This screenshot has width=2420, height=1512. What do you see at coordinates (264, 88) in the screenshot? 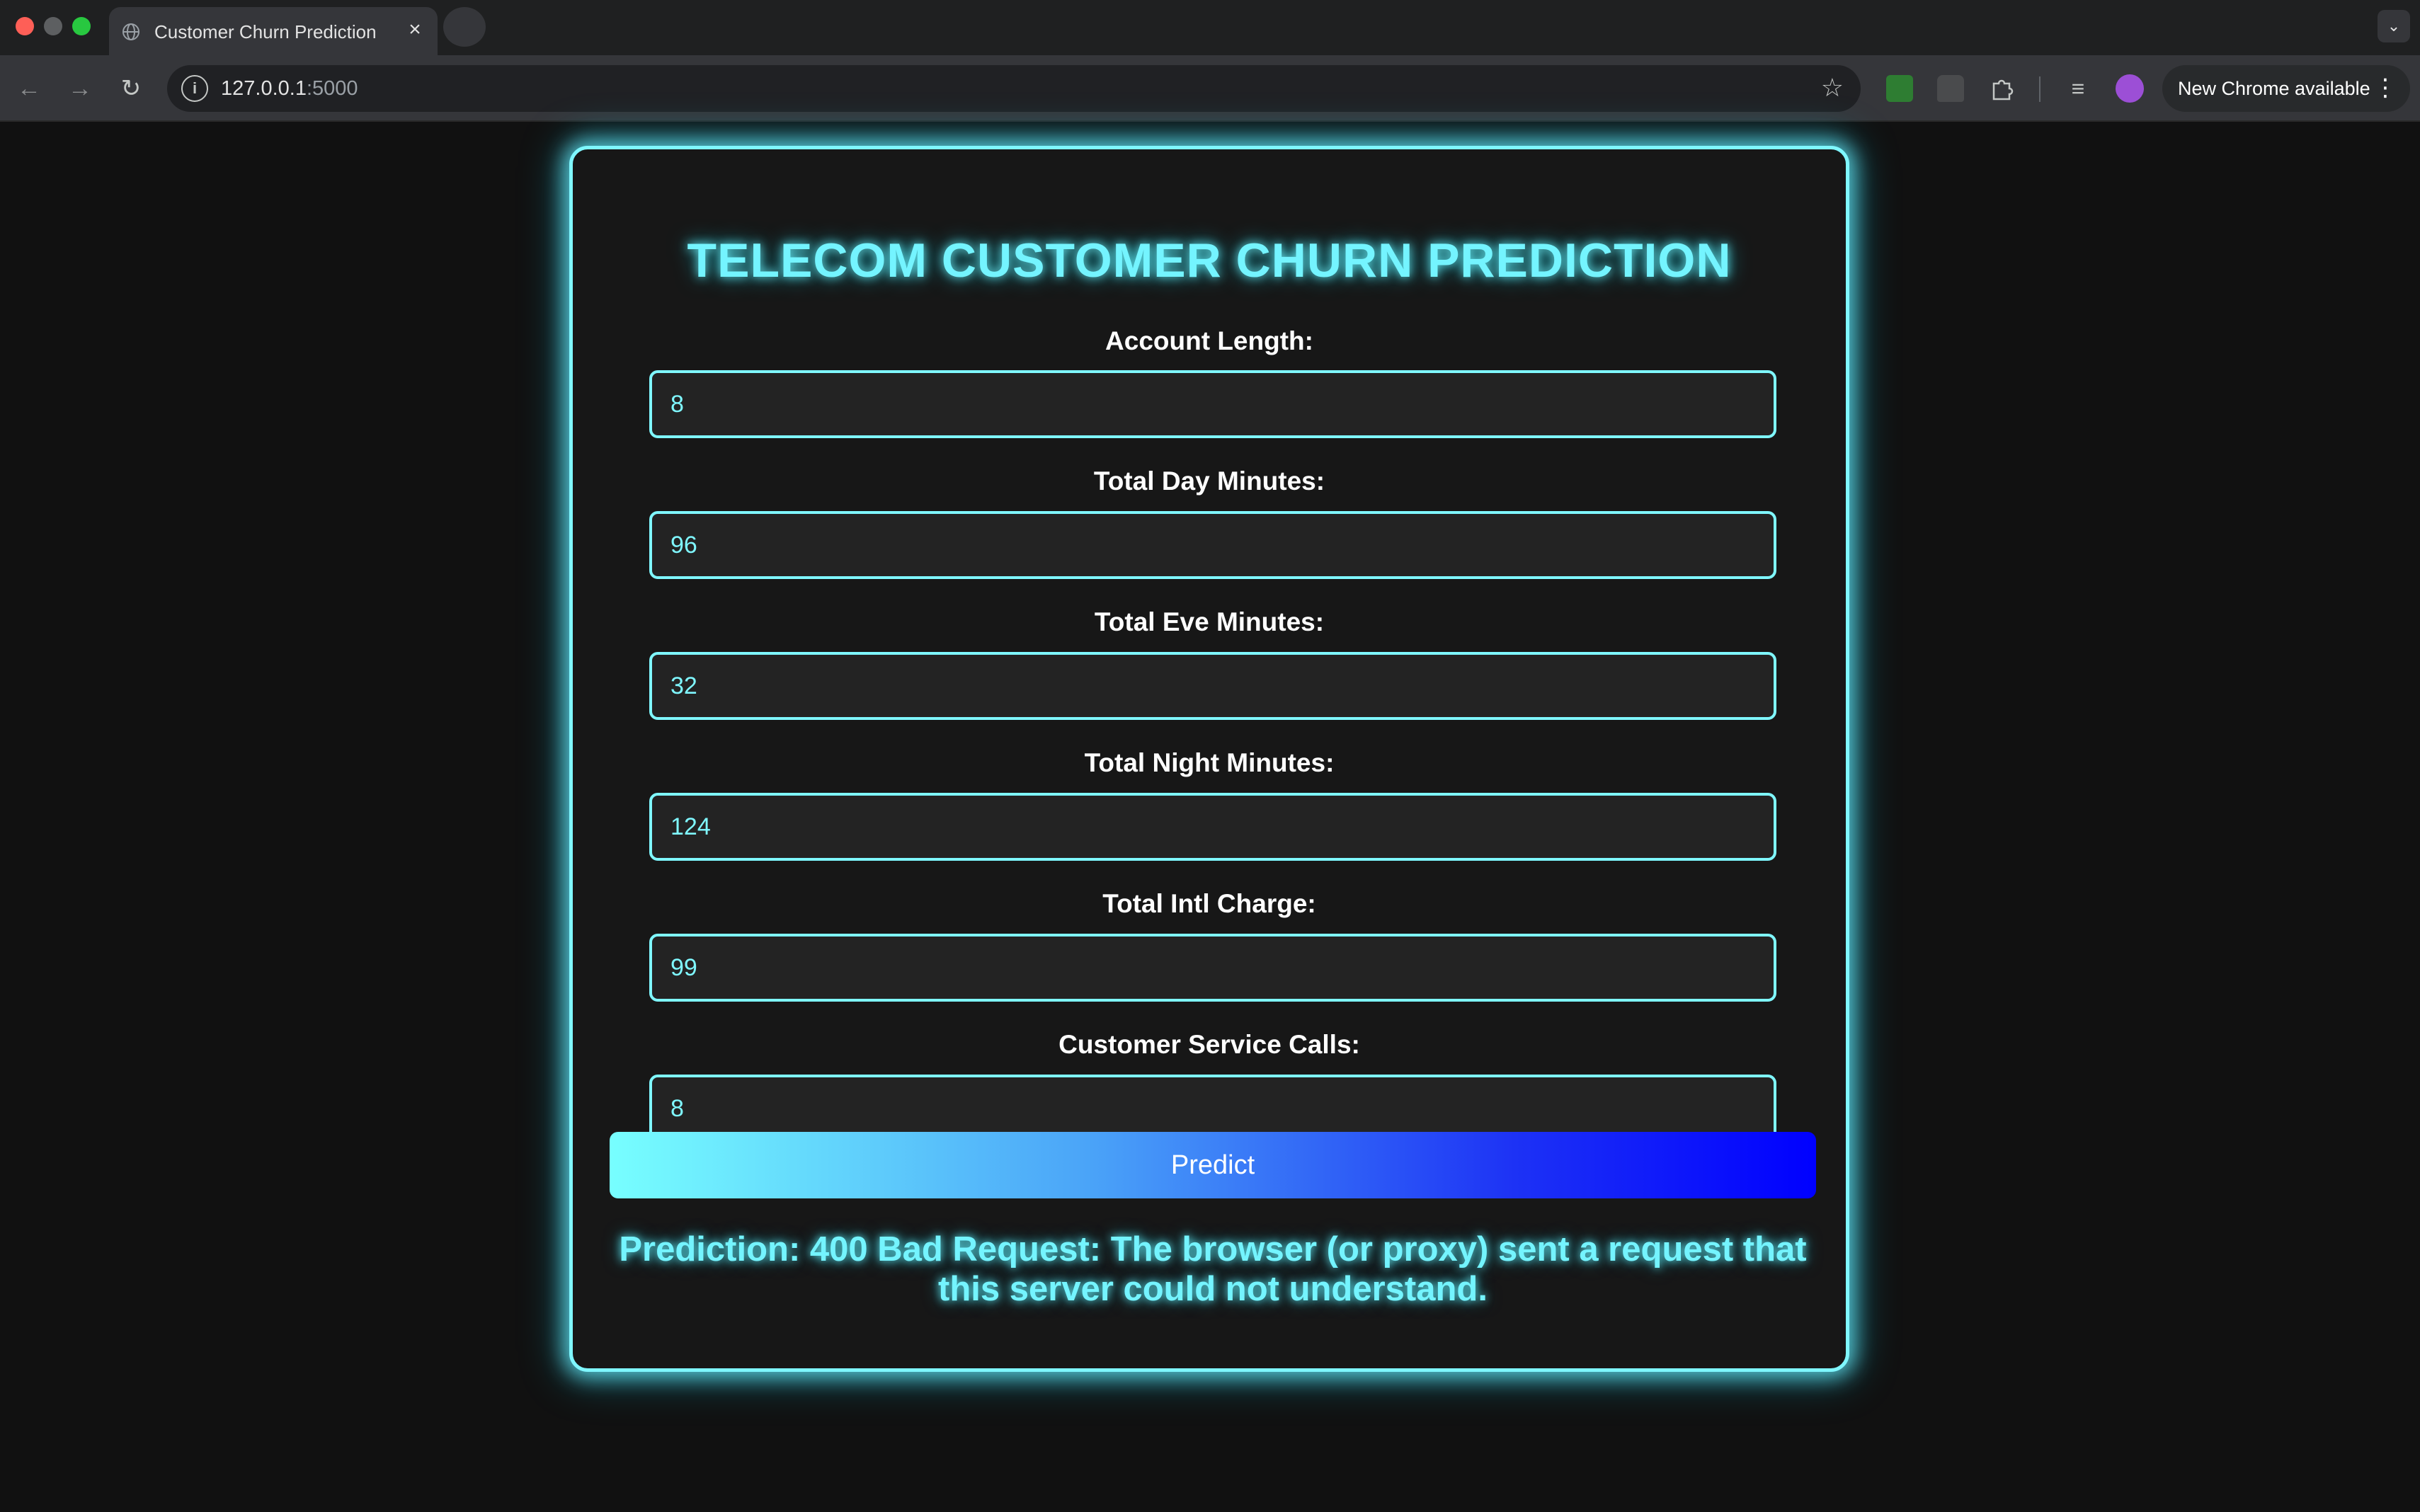
I see `url-host: 127.0.0.1` at bounding box center [264, 88].